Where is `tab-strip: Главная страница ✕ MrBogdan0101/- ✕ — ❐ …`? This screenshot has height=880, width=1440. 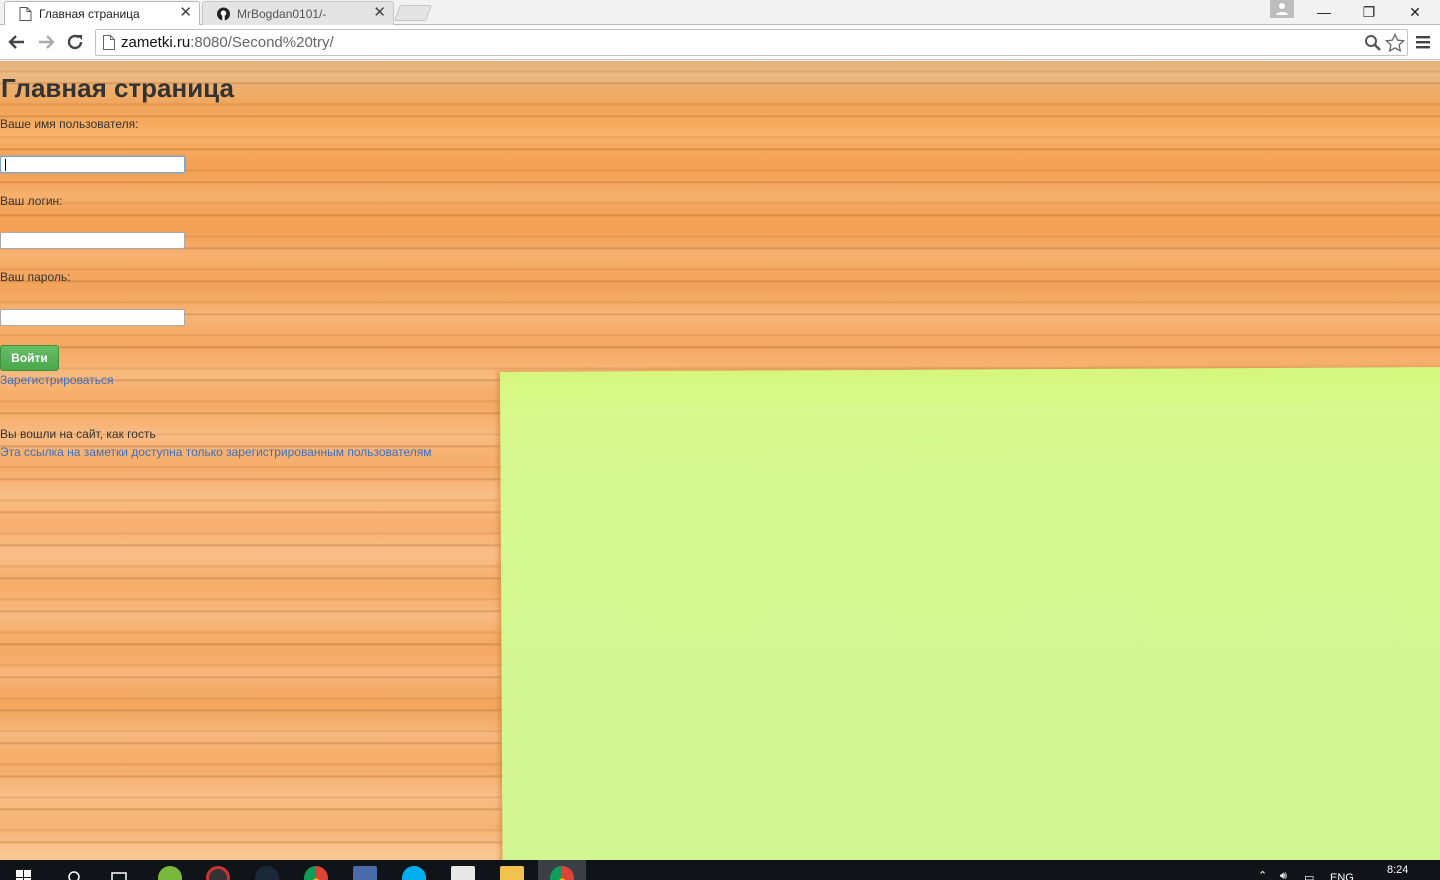
tab-strip: Главная страница ✕ MrBogdan0101/- ✕ — ❐ … is located at coordinates (720, 12).